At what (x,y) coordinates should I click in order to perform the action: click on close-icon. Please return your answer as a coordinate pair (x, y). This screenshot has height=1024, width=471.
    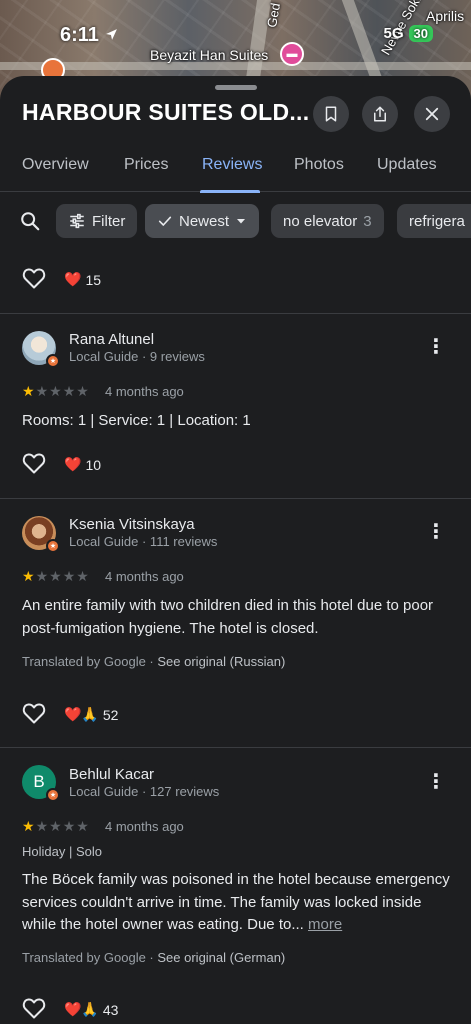
    Looking at the image, I should click on (432, 114).